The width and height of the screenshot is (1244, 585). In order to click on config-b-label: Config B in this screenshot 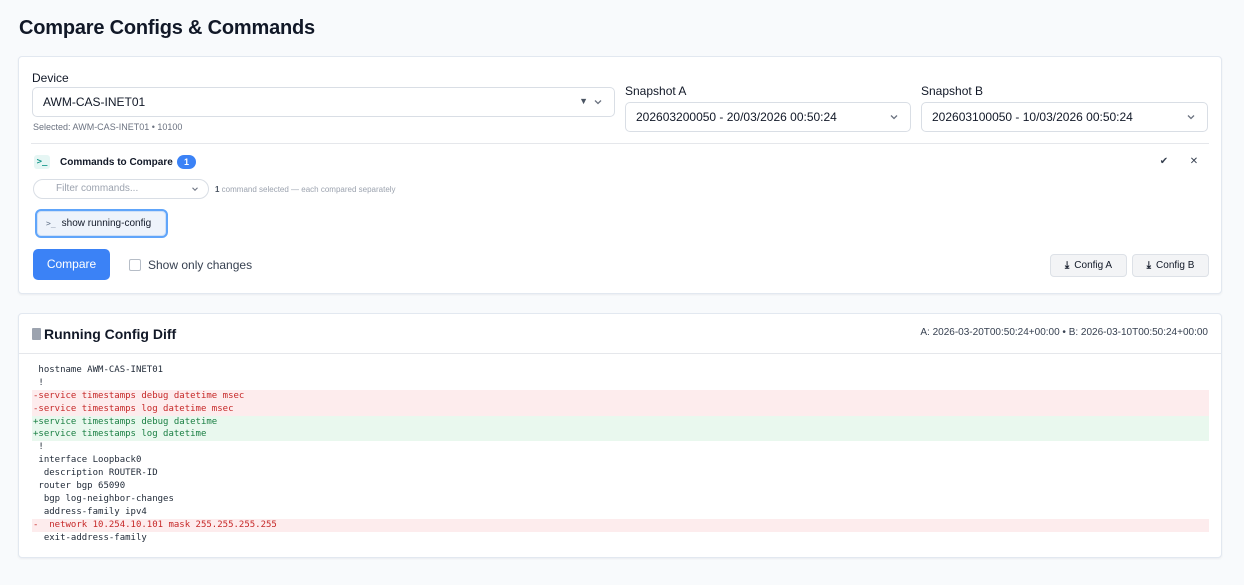, I will do `click(1175, 265)`.